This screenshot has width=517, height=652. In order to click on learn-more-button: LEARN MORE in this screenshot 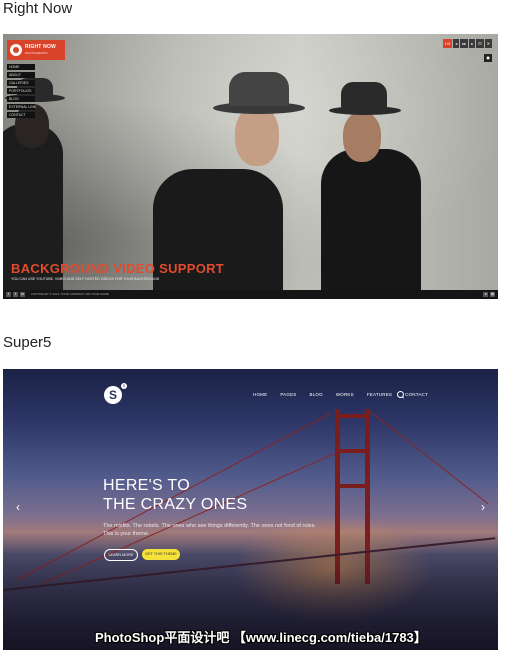, I will do `click(121, 555)`.